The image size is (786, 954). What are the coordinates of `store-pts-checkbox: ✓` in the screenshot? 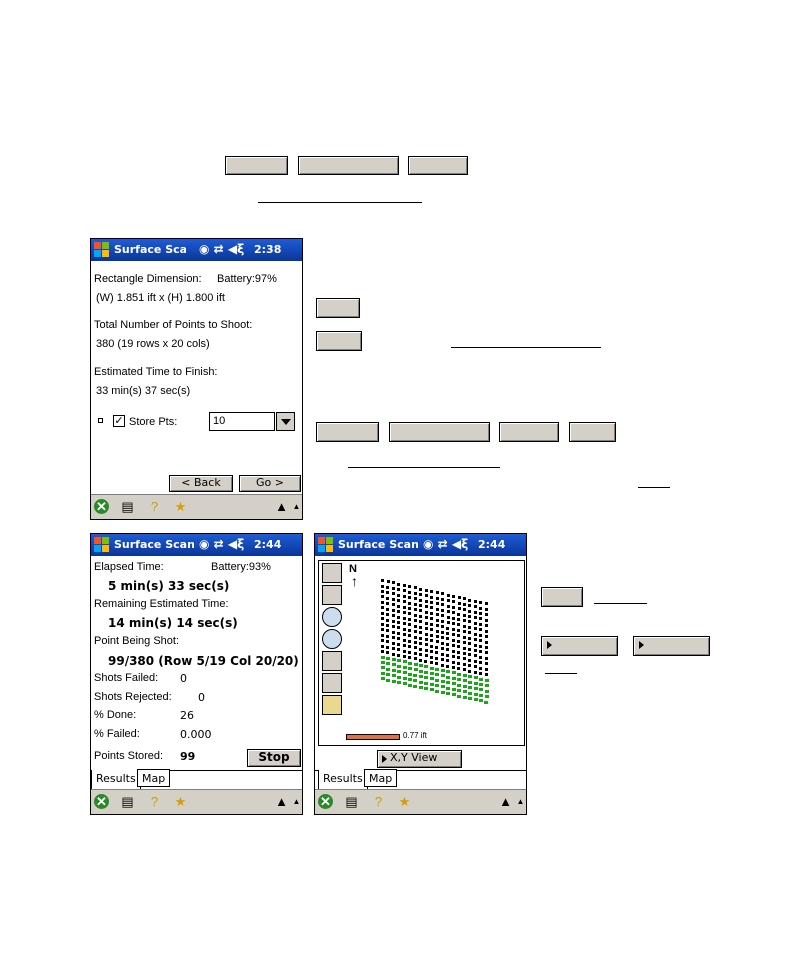 It's located at (119, 421).